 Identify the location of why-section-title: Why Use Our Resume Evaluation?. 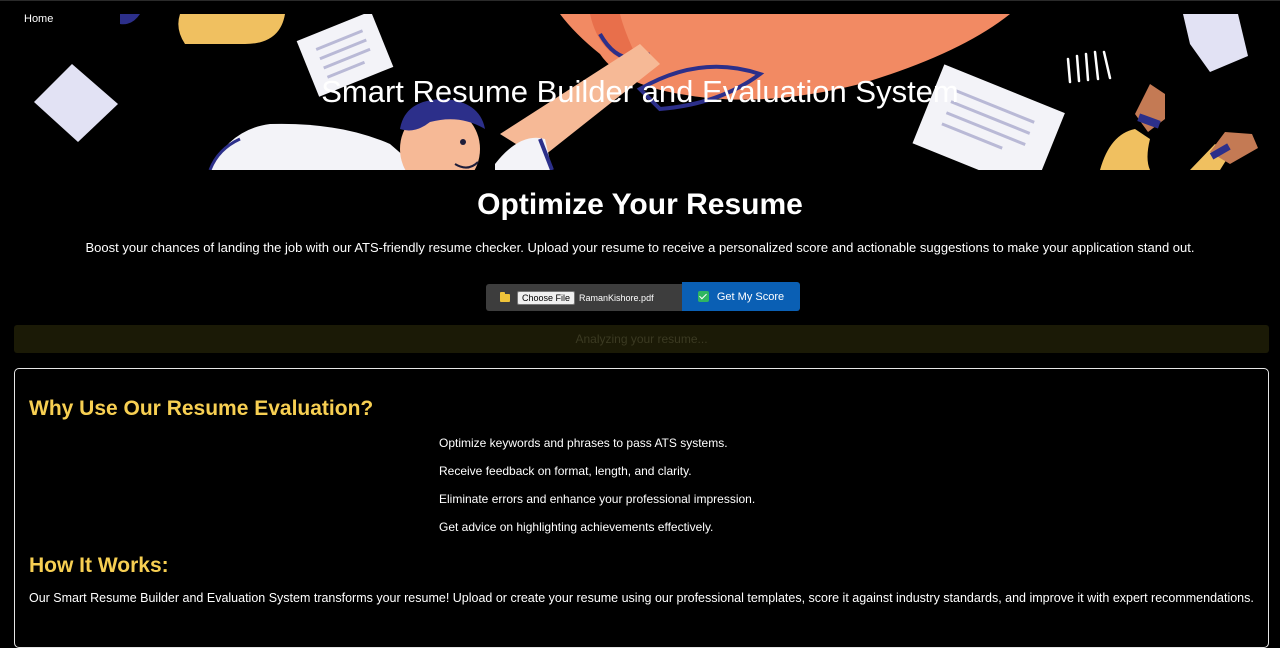
(201, 408).